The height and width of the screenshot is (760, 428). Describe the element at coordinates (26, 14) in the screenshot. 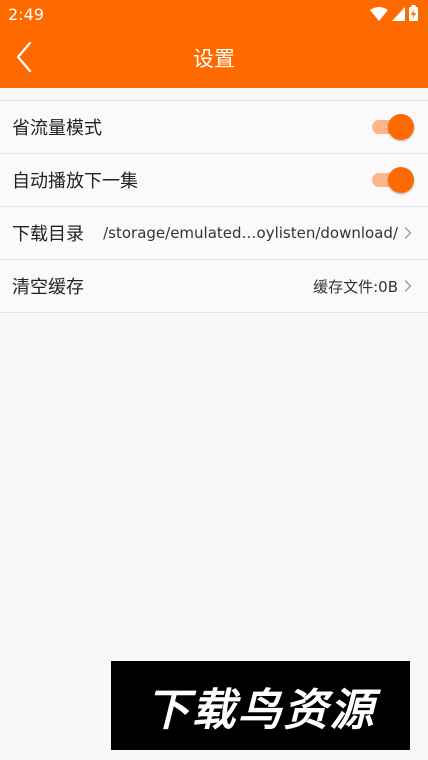

I see `status-time: 2:49` at that location.